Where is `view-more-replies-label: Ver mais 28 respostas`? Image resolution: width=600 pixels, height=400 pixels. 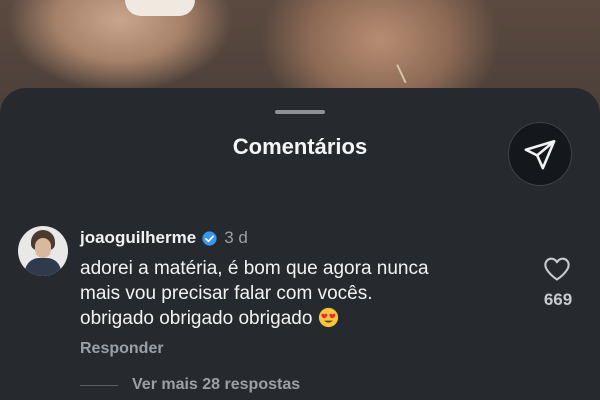
view-more-replies-label: Ver mais 28 respostas is located at coordinates (216, 385).